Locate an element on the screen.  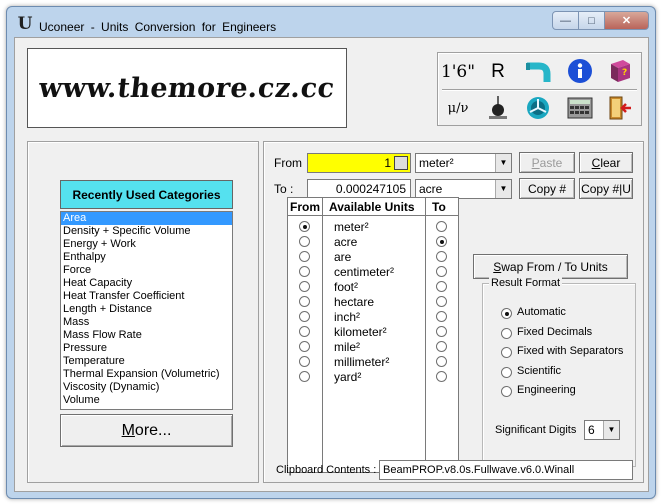
col-from-header: From is located at coordinates (305, 207).